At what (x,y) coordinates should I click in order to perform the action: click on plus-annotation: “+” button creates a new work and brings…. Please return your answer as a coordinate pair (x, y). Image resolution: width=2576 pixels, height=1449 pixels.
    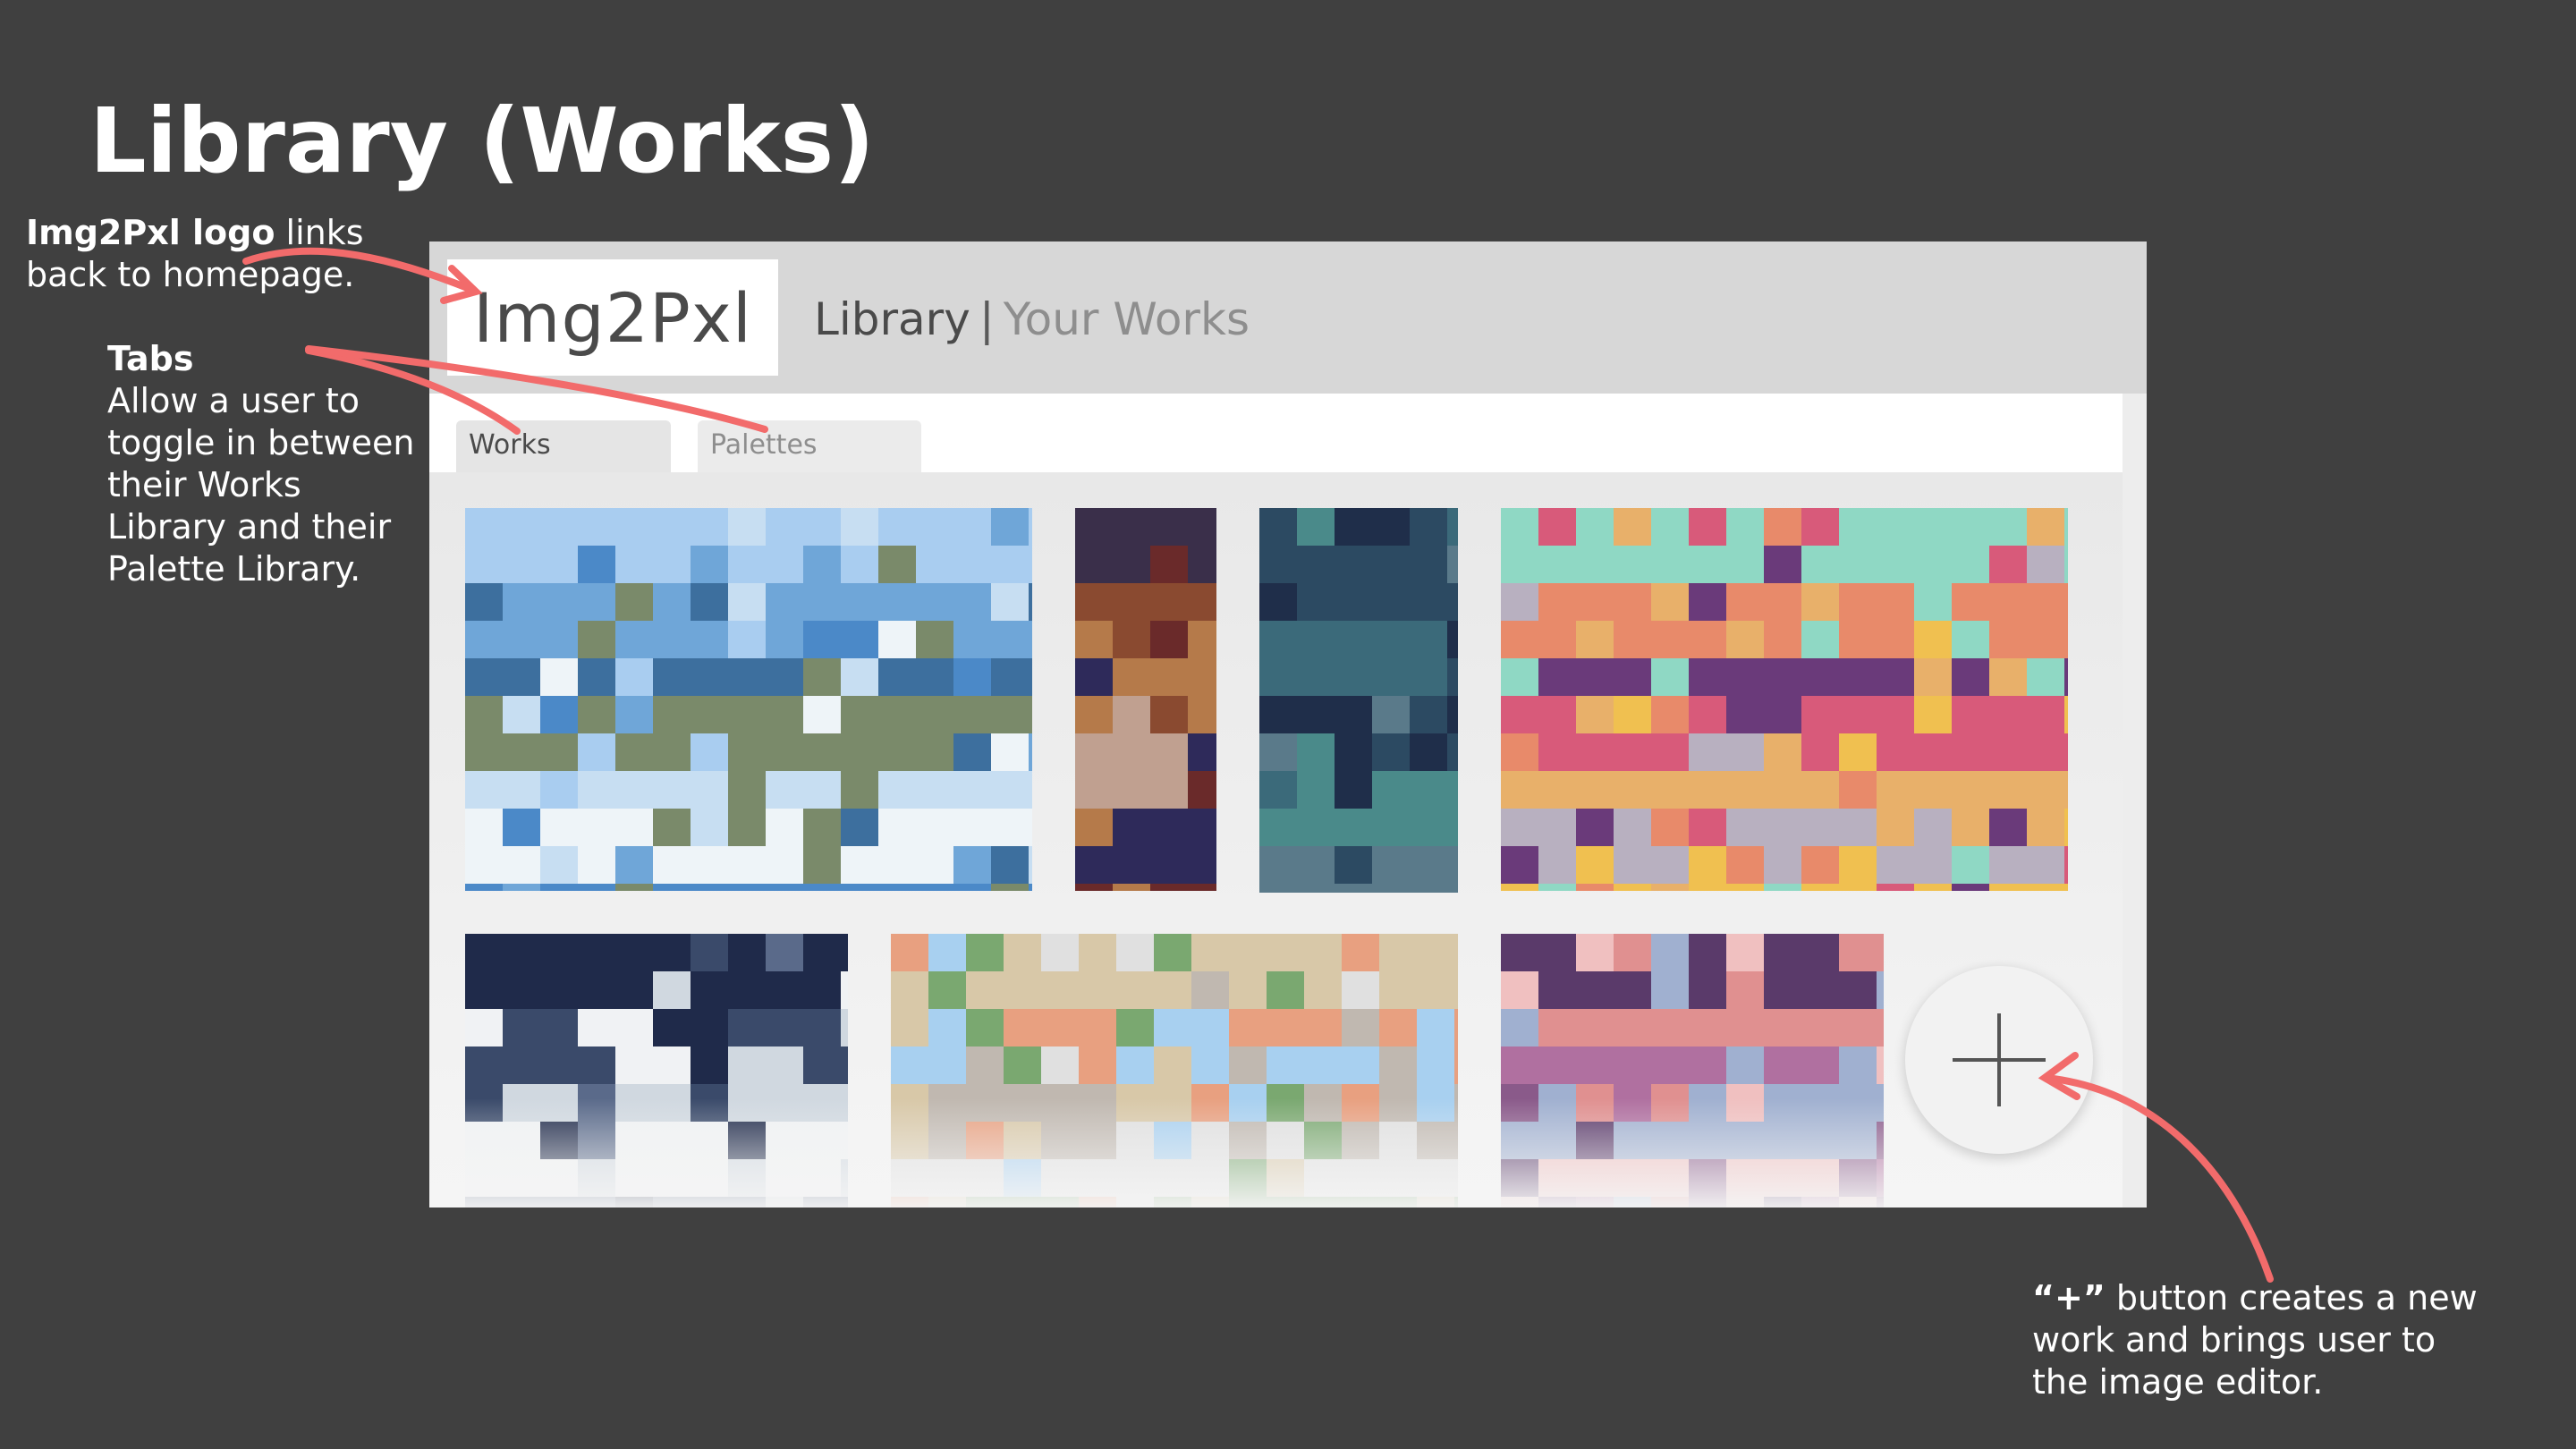
    Looking at the image, I should click on (2255, 1340).